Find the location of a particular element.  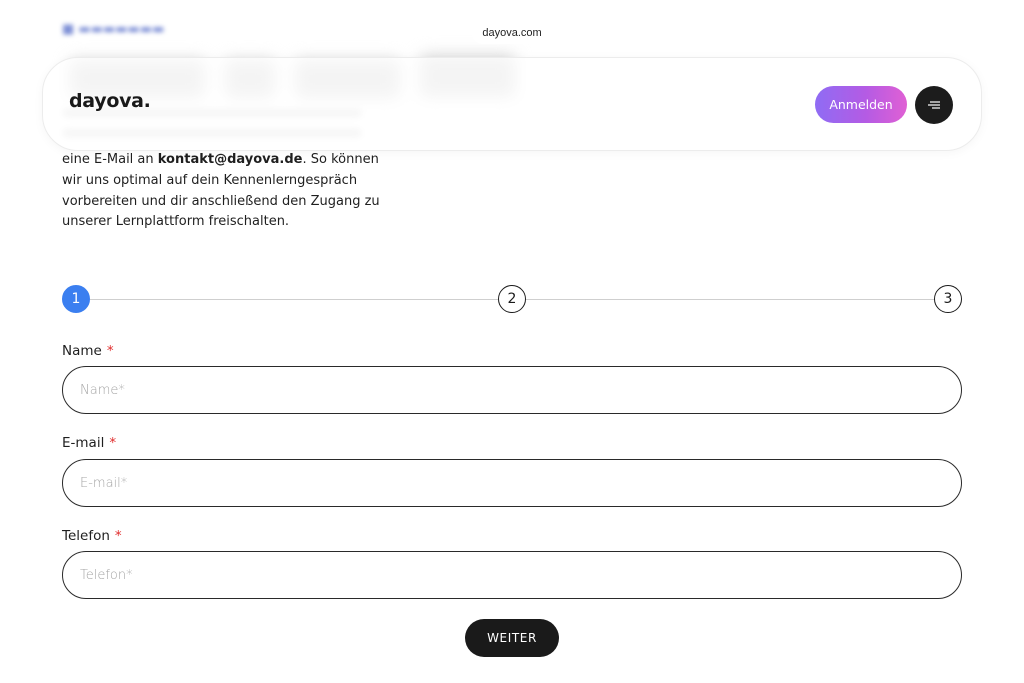

menu-icon is located at coordinates (934, 105).